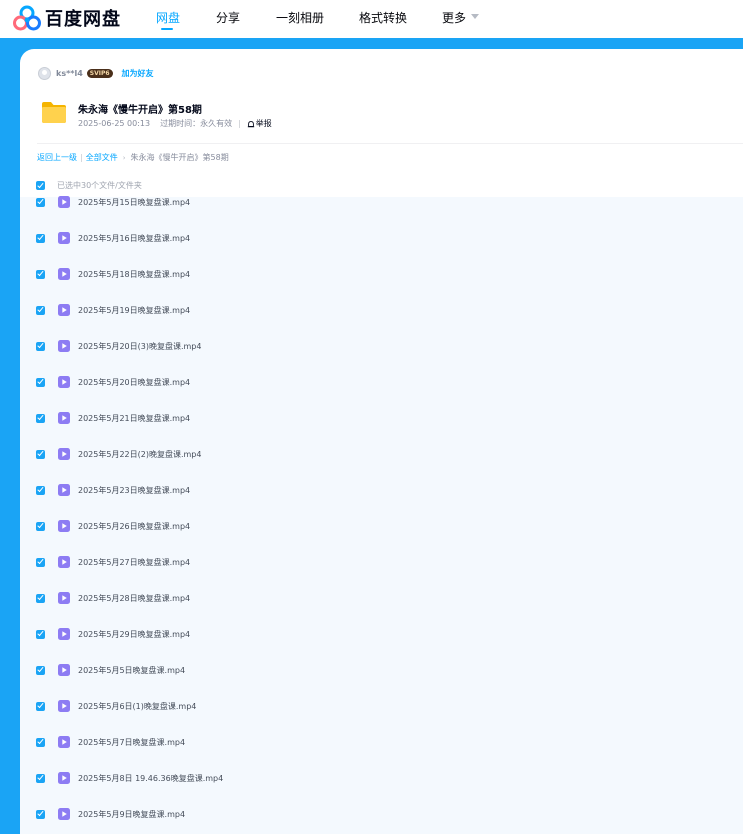  What do you see at coordinates (134, 238) in the screenshot?
I see `file-name: 2025年5月16日晚复盘课.mp4` at bounding box center [134, 238].